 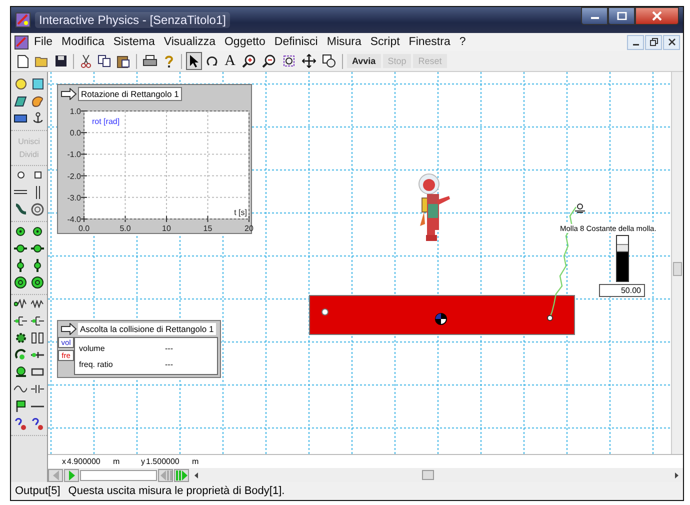 I want to click on anchor-icon, so click(x=580, y=208).